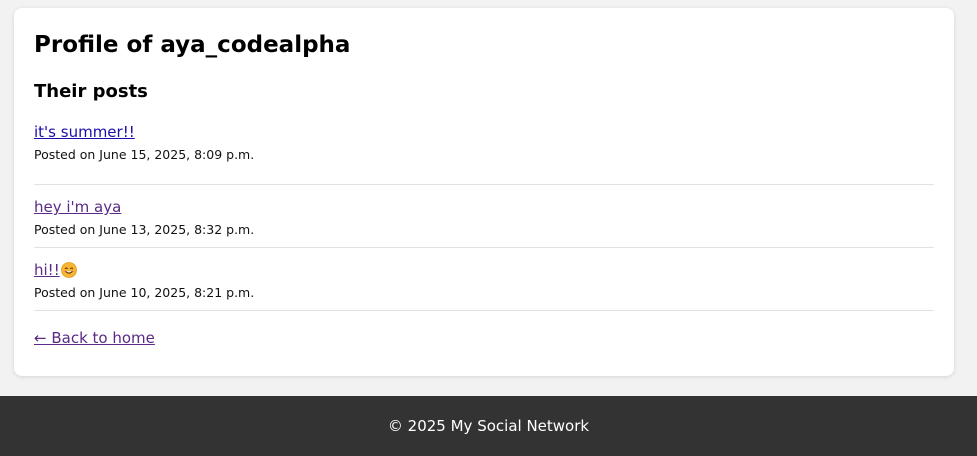 The image size is (977, 456). Describe the element at coordinates (144, 154) in the screenshot. I see `post-date: Posted on June 15, 2025, 8:09 p.m.` at that location.